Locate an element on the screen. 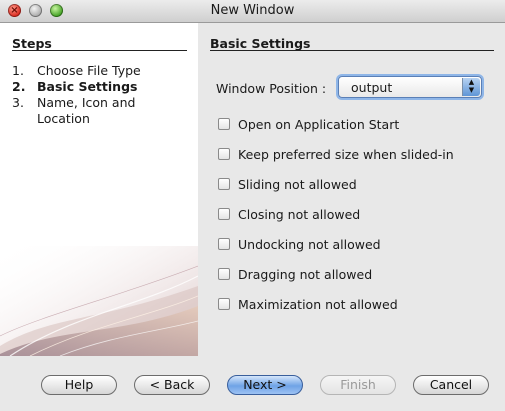 The height and width of the screenshot is (411, 505). section-heading: Basic Settings is located at coordinates (260, 43).